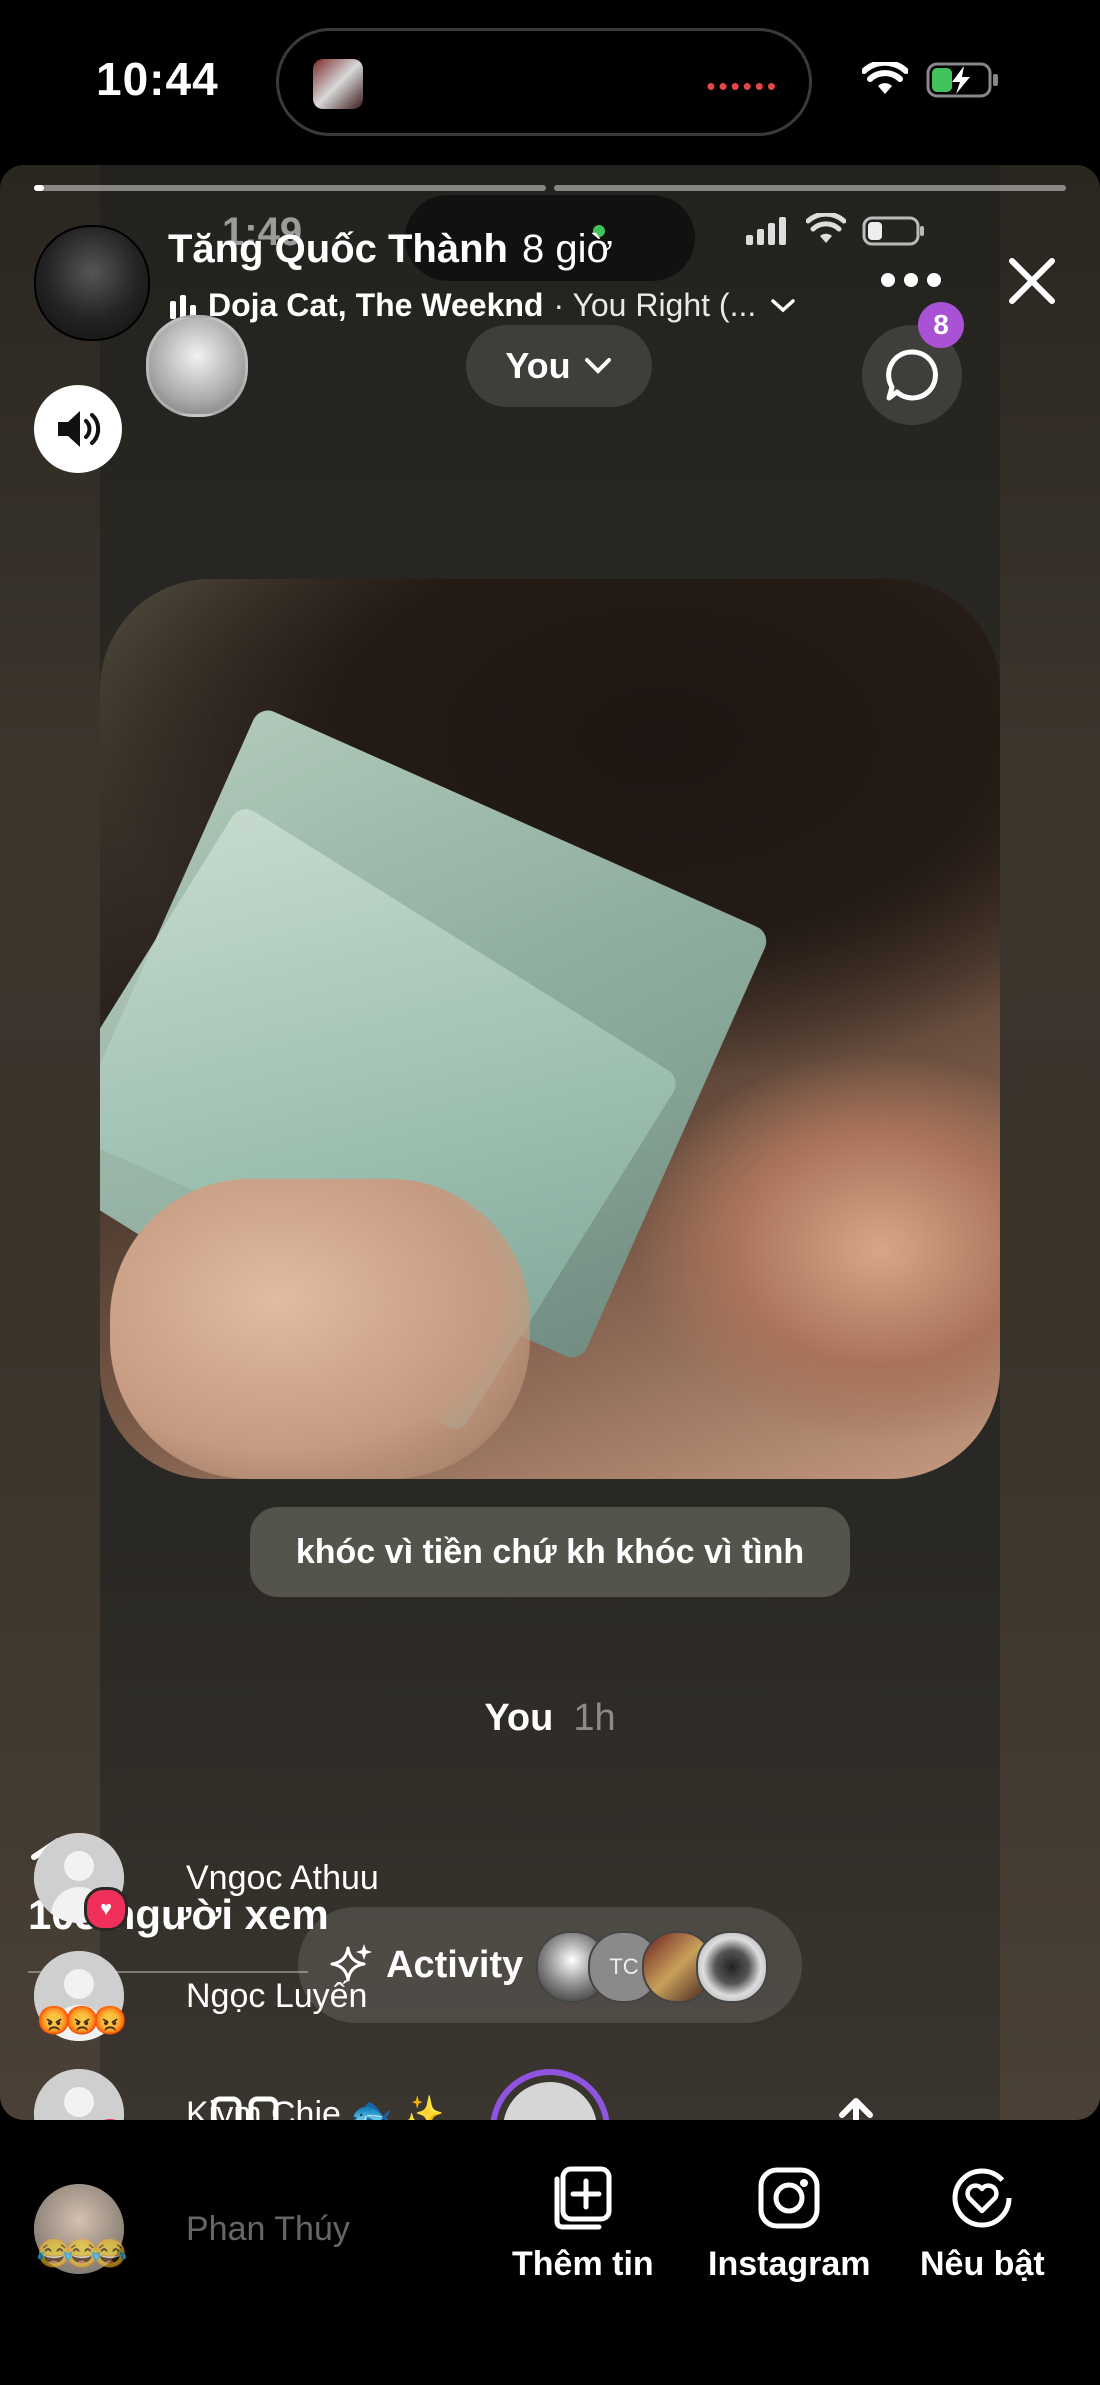 Image resolution: width=1100 pixels, height=2385 pixels. What do you see at coordinates (826, 228) in the screenshot?
I see `inner-wifi-icon` at bounding box center [826, 228].